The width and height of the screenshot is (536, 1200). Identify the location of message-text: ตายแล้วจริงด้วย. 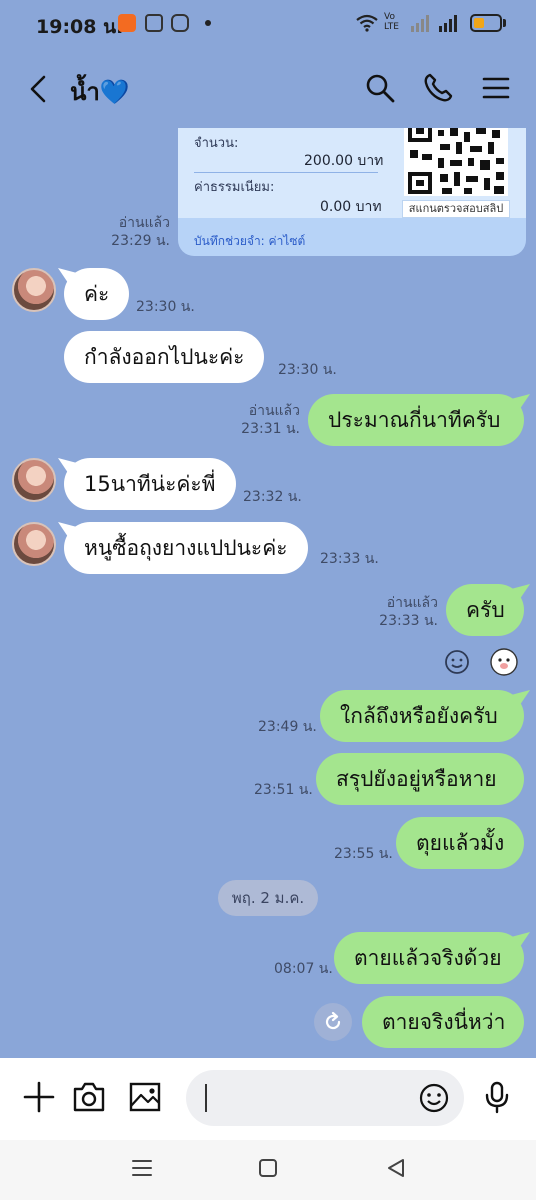
(428, 957).